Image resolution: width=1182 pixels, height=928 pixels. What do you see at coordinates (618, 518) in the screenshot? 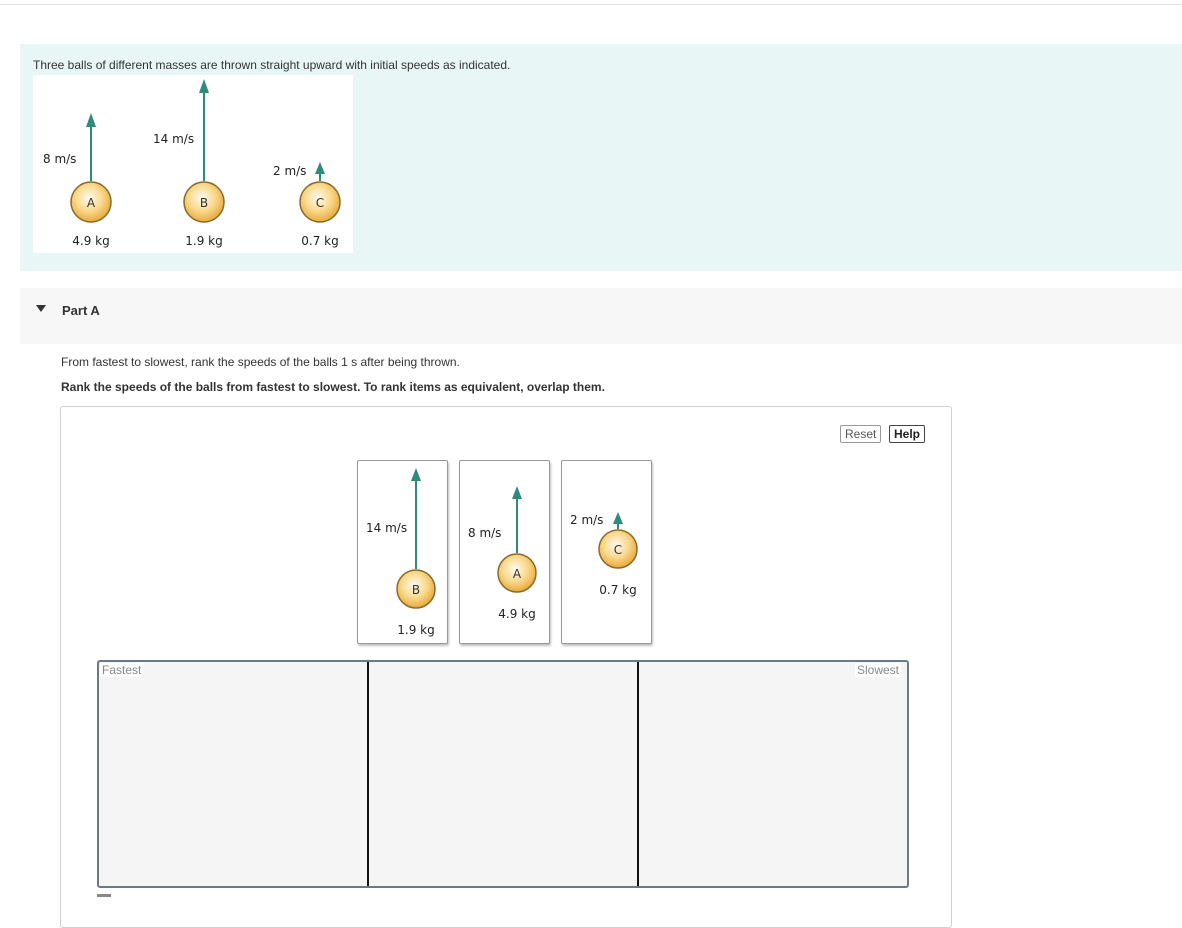
I see `card-c-arrowhead-icon` at bounding box center [618, 518].